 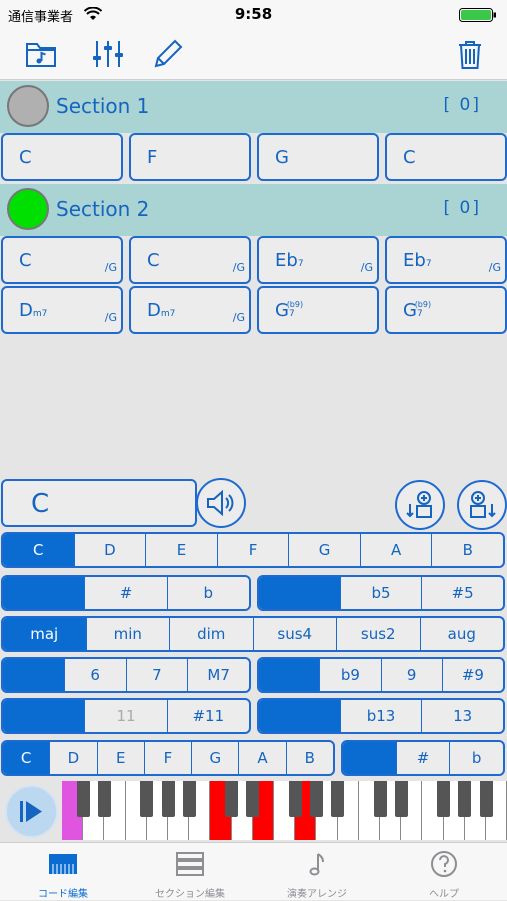 What do you see at coordinates (254, 550) in the screenshot?
I see `root-option: F` at bounding box center [254, 550].